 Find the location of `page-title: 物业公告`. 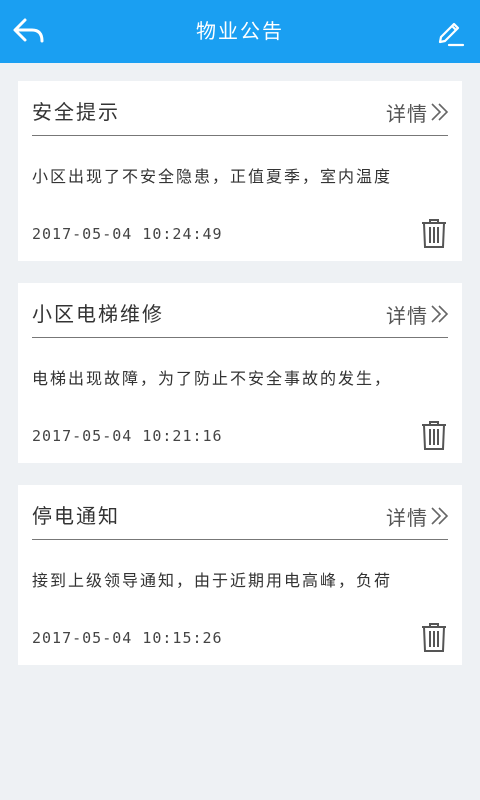

page-title: 物业公告 is located at coordinates (240, 31).